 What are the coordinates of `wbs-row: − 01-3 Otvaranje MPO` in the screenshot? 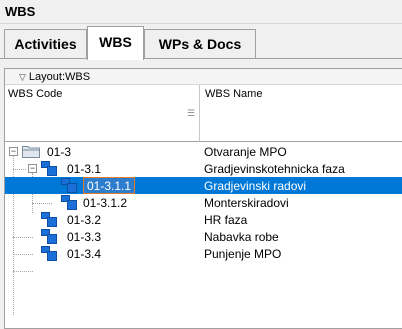 It's located at (203, 151).